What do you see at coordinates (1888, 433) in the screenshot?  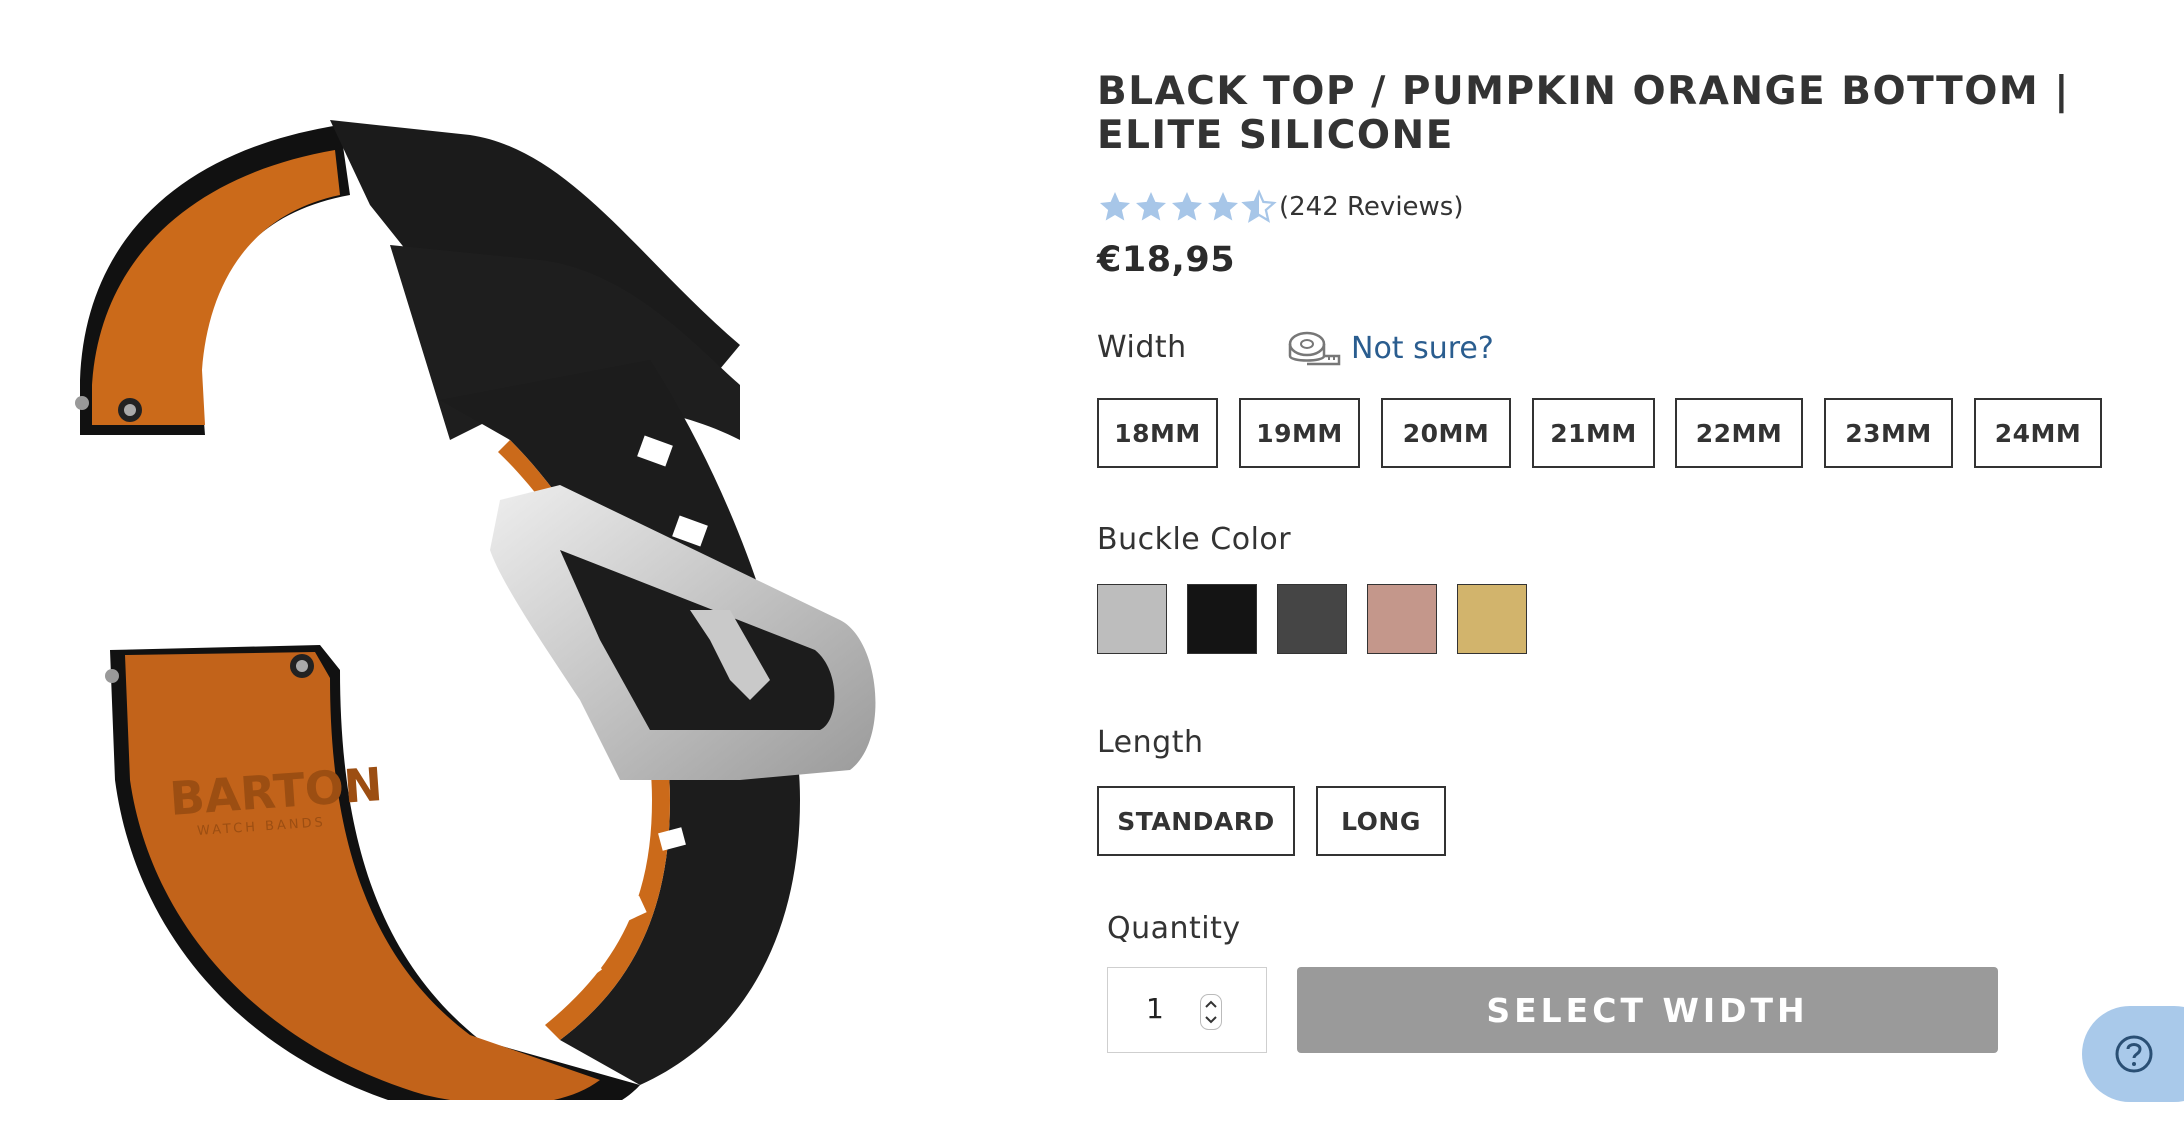 I see `width-option-23mm: 23MM` at bounding box center [1888, 433].